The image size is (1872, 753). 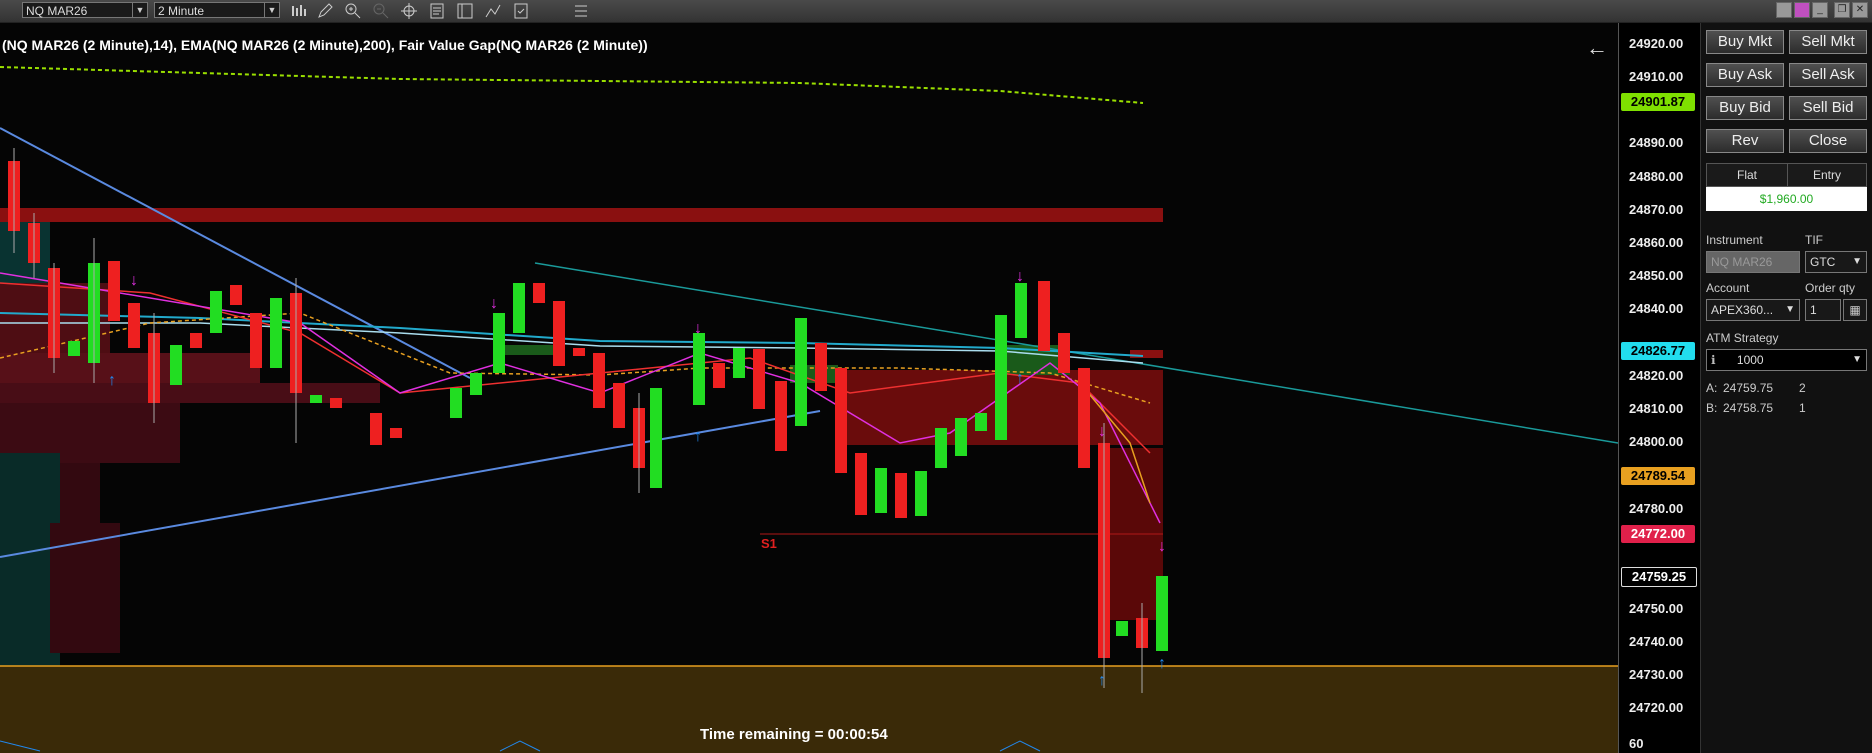 What do you see at coordinates (1728, 288) in the screenshot?
I see `account-label: Account` at bounding box center [1728, 288].